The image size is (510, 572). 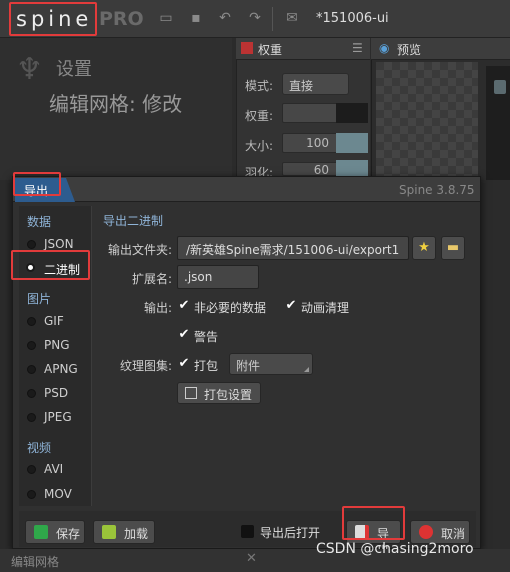 What do you see at coordinates (352, 113) in the screenshot?
I see `weight-slider` at bounding box center [352, 113].